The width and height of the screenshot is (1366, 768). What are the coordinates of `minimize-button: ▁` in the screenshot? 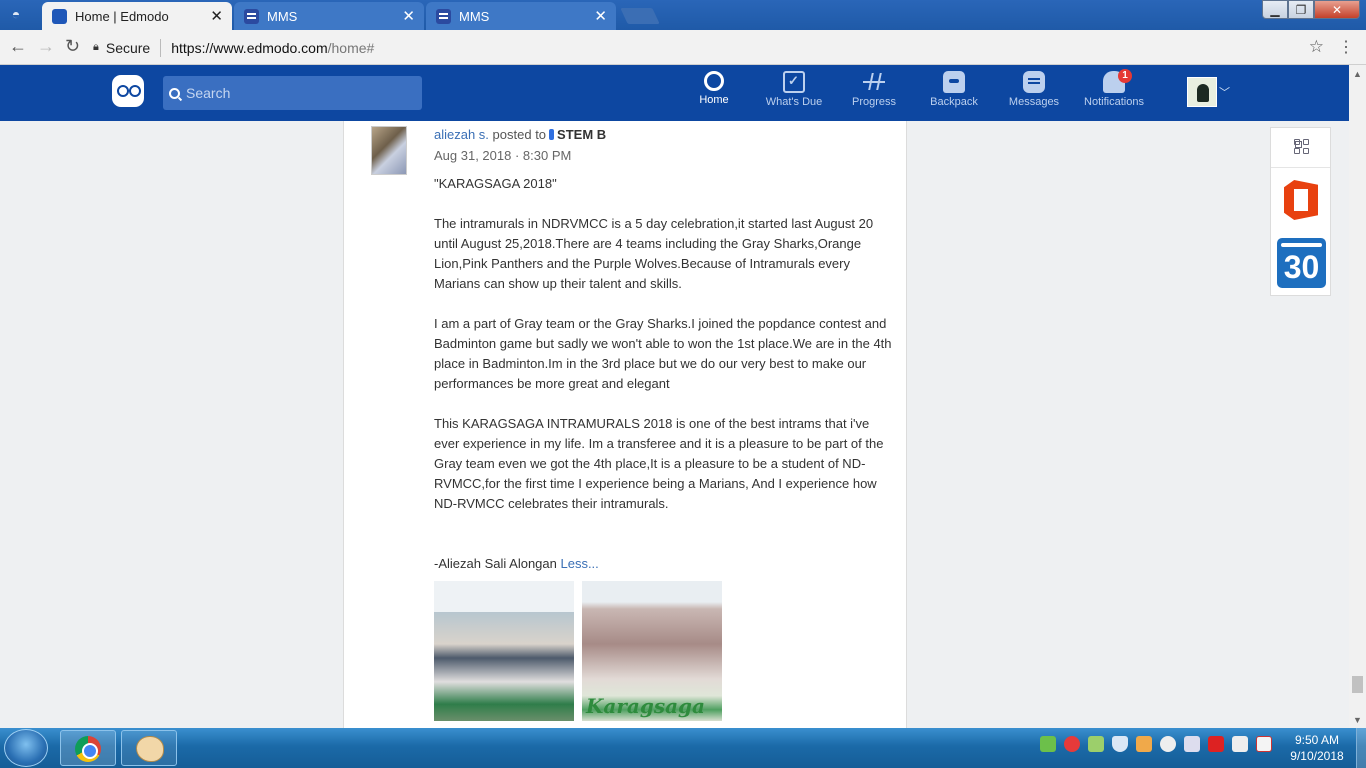 It's located at (1275, 9).